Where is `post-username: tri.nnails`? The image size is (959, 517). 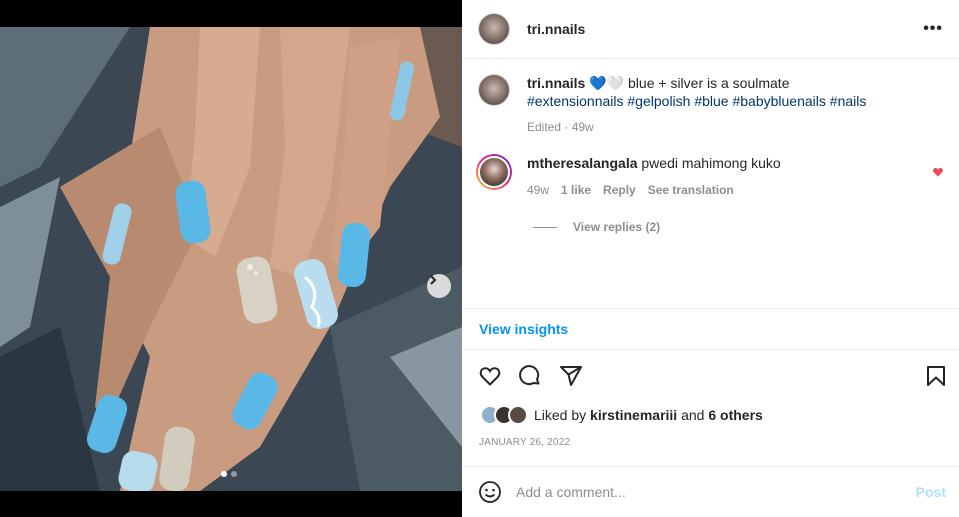
post-username: tri.nnails is located at coordinates (556, 29).